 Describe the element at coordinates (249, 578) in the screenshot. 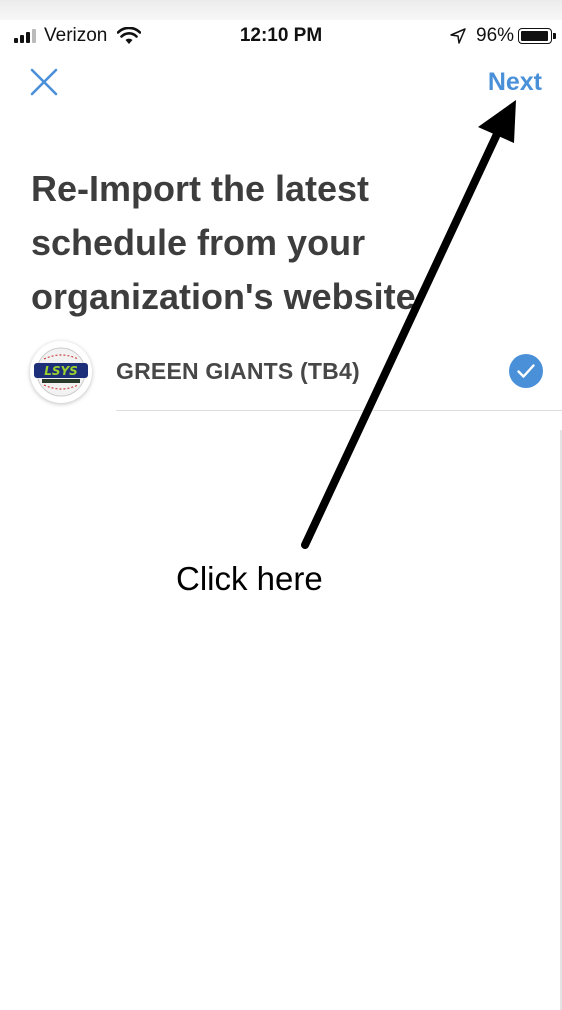

I see `click-here-label: Click here` at that location.